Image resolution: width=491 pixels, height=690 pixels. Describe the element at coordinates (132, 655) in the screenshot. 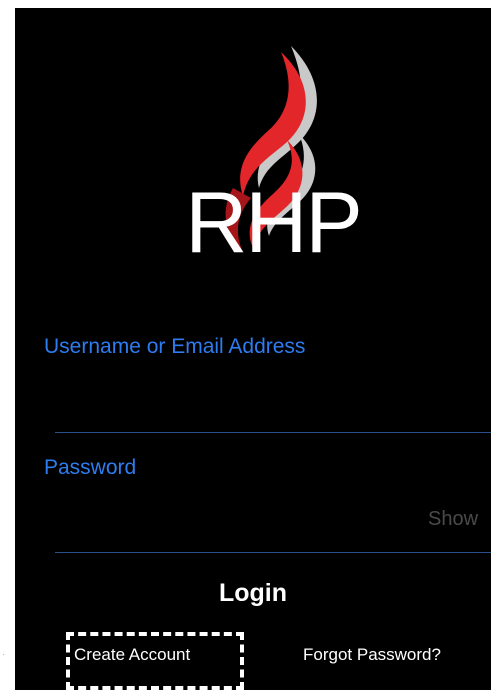

I see `create-account-button: Create Account` at that location.